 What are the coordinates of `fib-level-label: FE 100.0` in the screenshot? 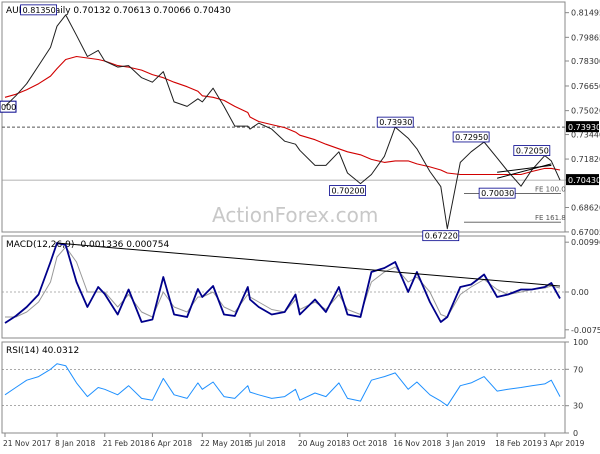 It's located at (550, 189).